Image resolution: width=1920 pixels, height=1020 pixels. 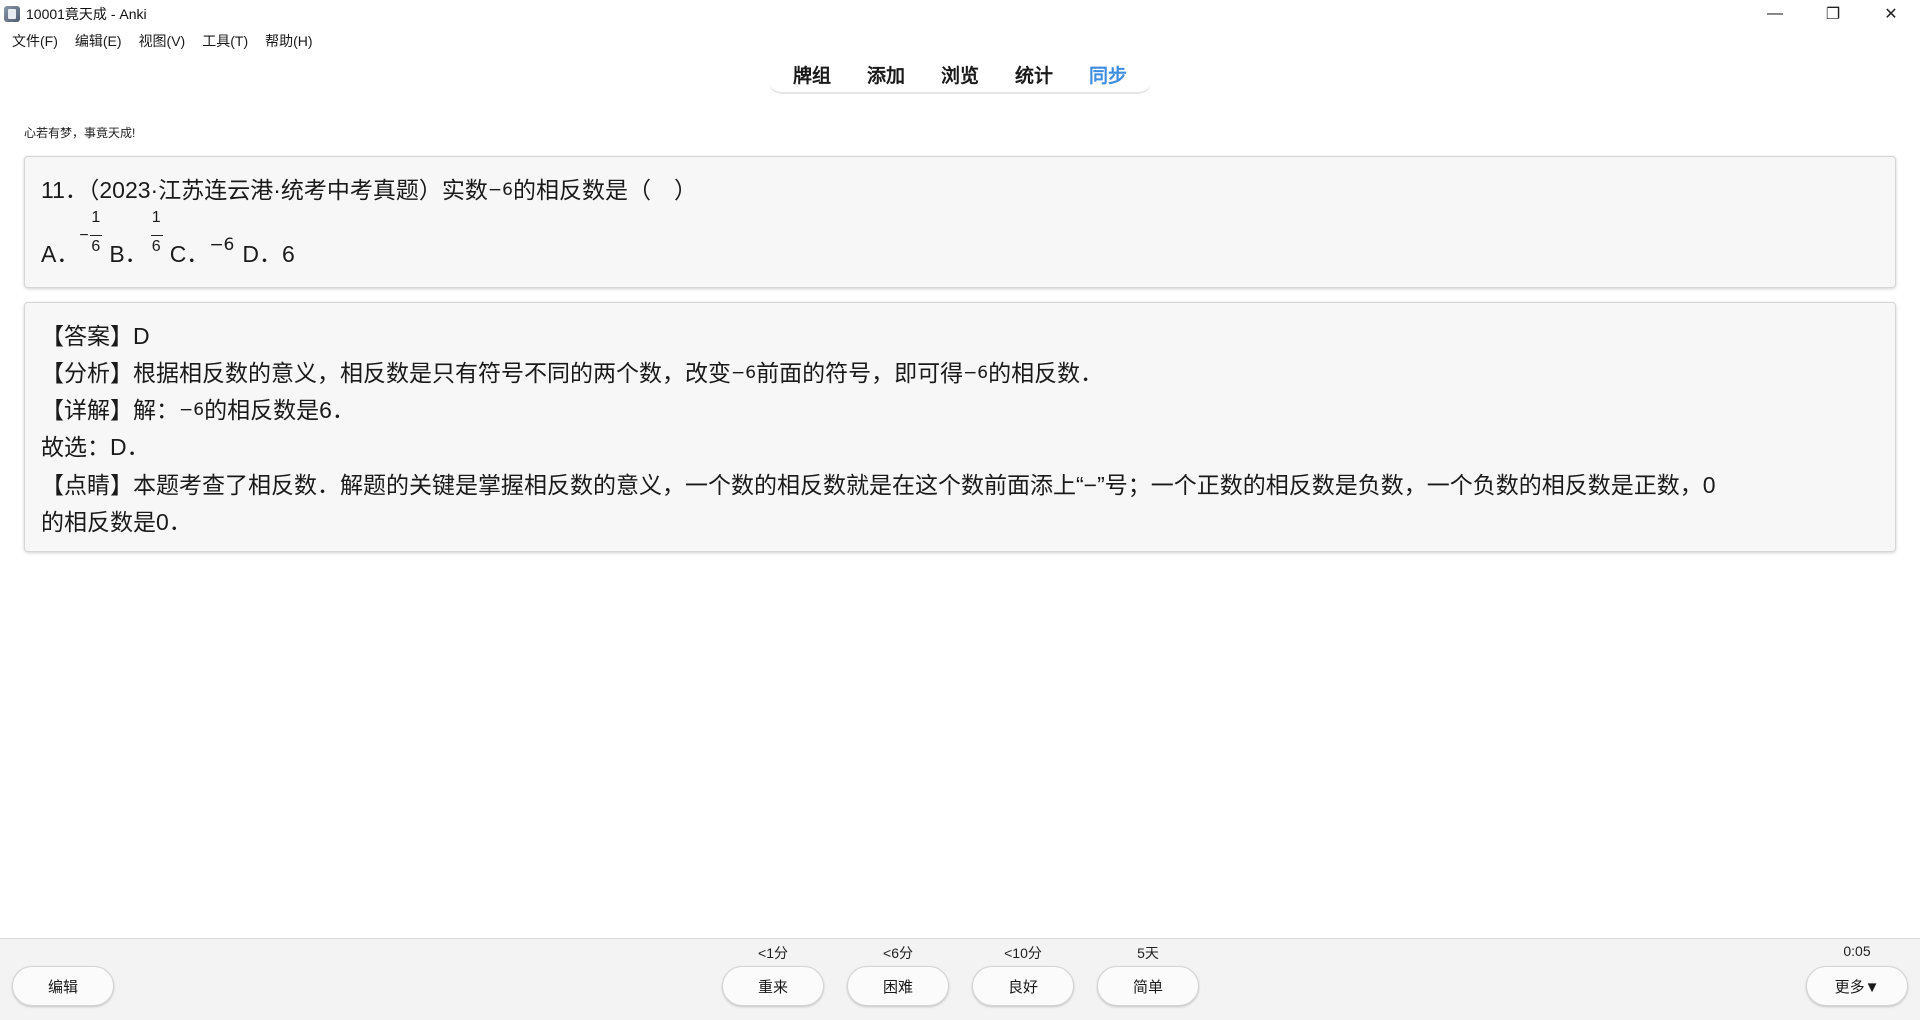 I want to click on window-controls: — ❐ ✕, so click(x=1833, y=14).